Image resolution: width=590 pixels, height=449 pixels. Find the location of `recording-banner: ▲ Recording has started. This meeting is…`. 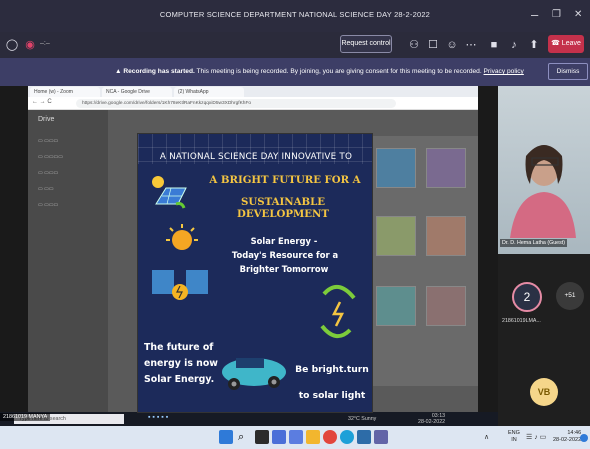

recording-banner: ▲ Recording has started. This meeting is… is located at coordinates (295, 72).